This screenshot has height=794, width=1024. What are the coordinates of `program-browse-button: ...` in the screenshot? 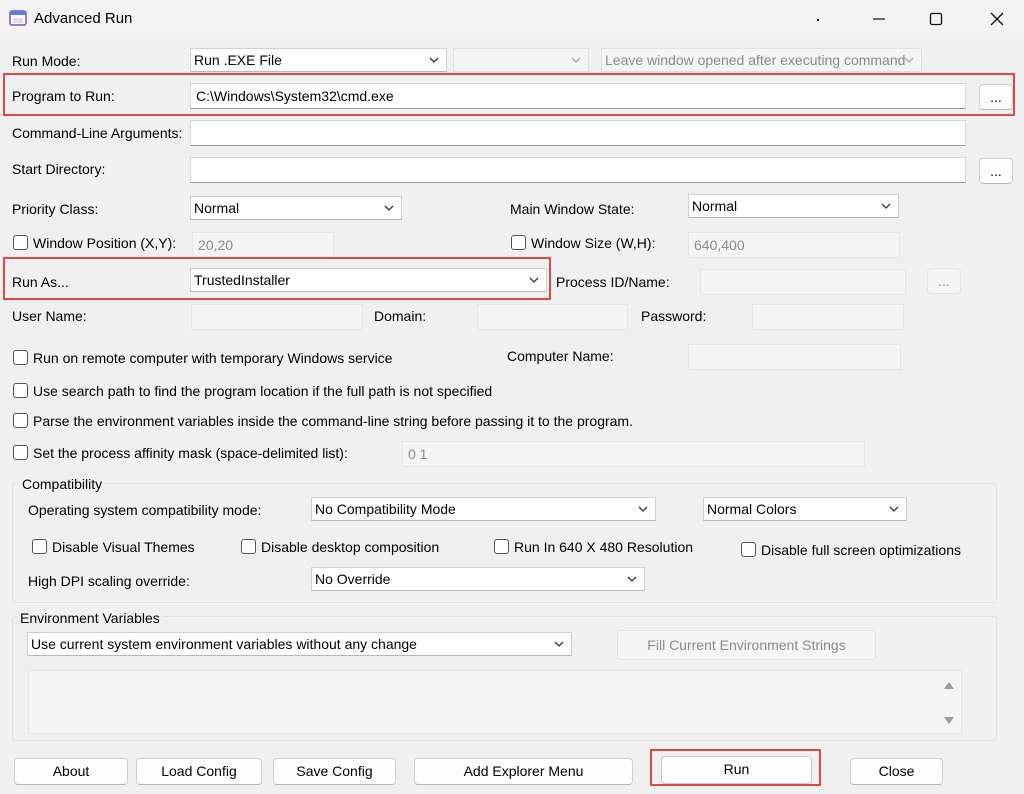 It's located at (996, 97).